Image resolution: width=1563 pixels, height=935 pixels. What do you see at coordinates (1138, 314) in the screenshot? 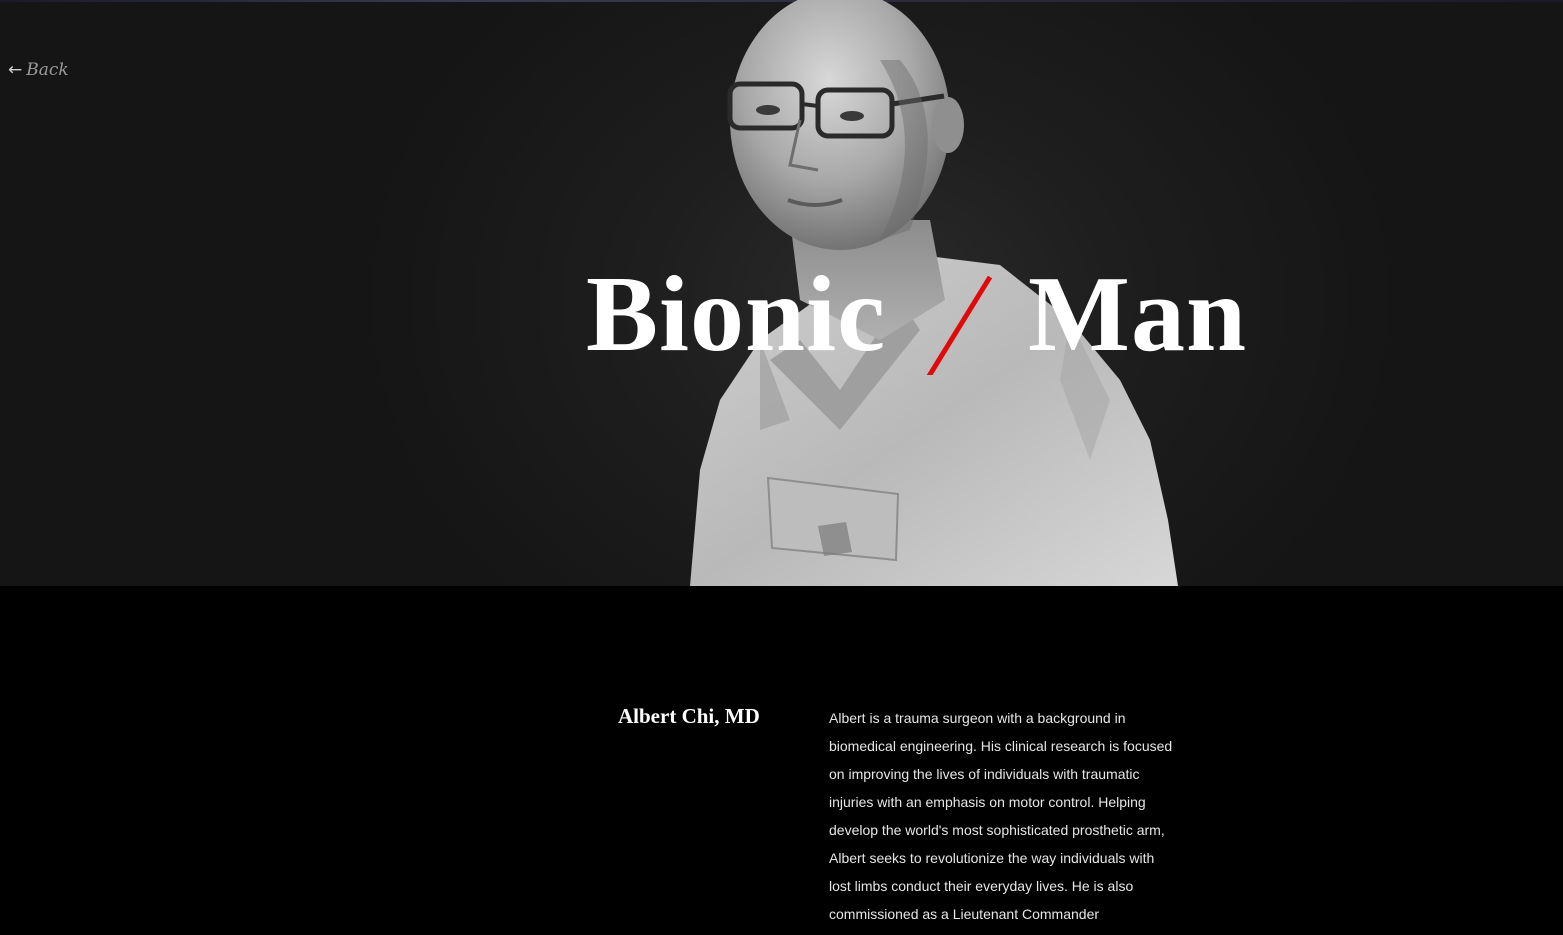
I see `hero-title-word-2: Man` at bounding box center [1138, 314].